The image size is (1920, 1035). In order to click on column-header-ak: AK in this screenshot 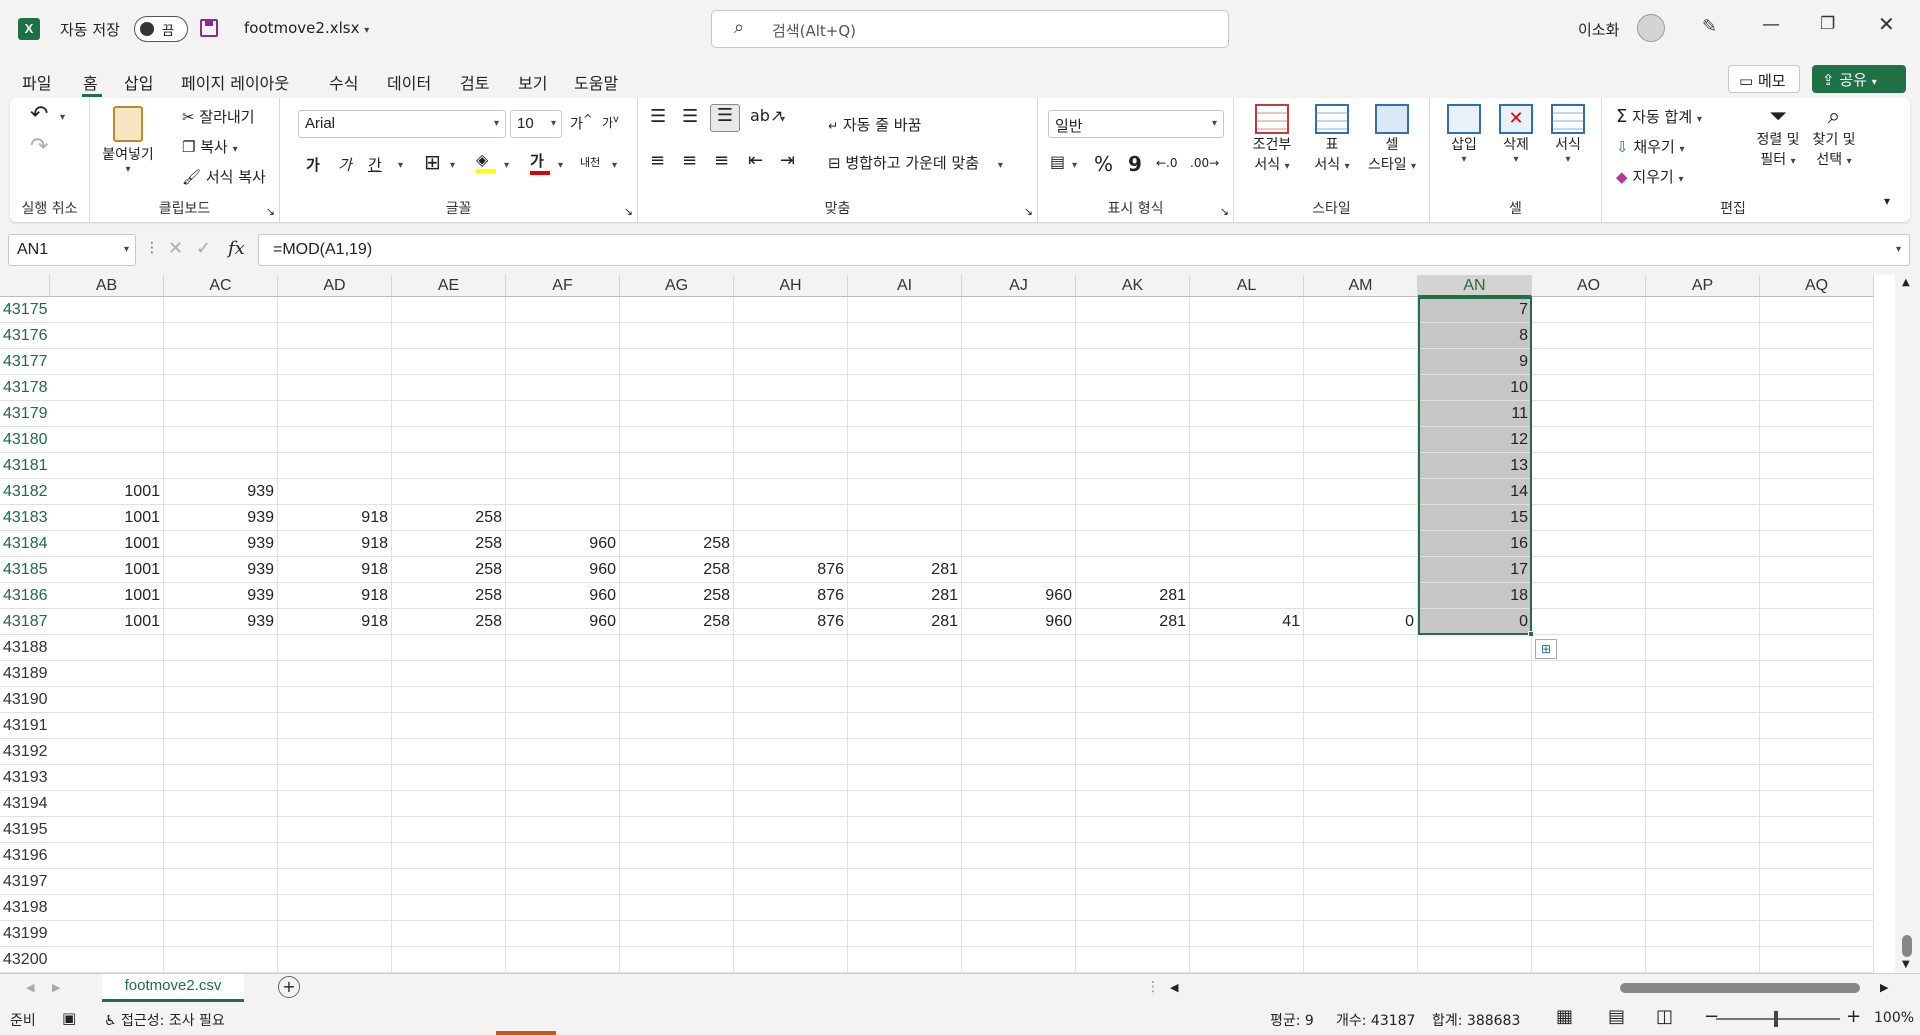, I will do `click(1133, 286)`.